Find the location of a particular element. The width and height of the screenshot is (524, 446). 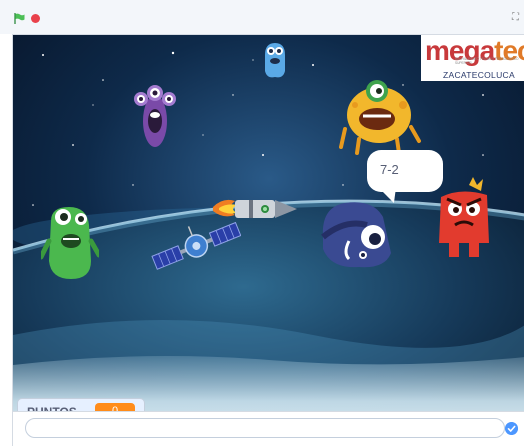

stage-controls-bar: ⛶ is located at coordinates (262, 17).